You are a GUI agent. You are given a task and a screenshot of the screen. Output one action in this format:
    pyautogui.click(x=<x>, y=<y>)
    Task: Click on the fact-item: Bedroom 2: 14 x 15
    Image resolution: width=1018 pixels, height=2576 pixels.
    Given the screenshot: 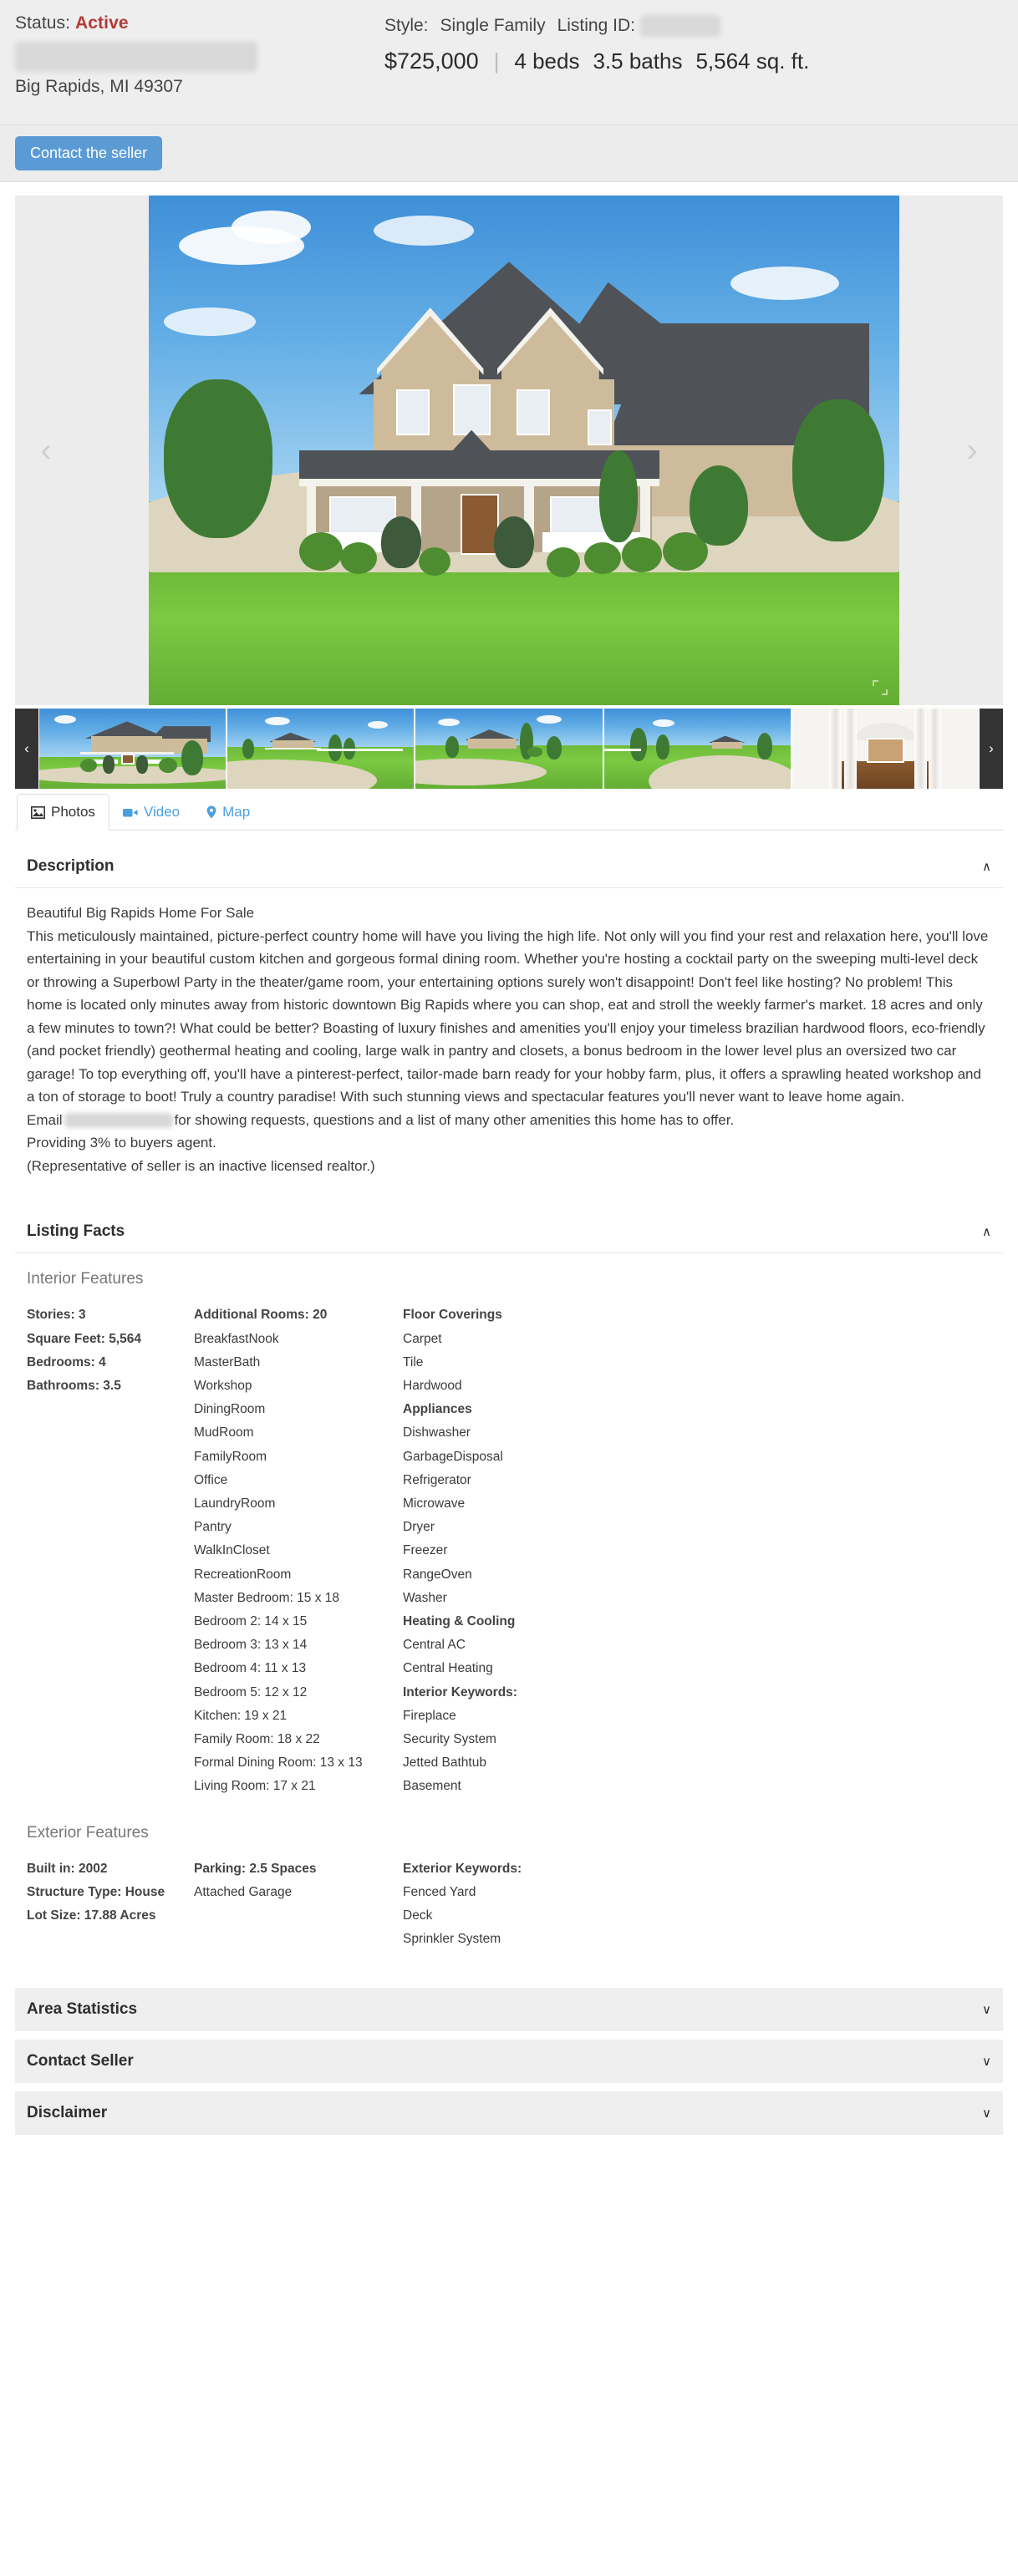 What is the action you would take?
    pyautogui.click(x=251, y=1621)
    